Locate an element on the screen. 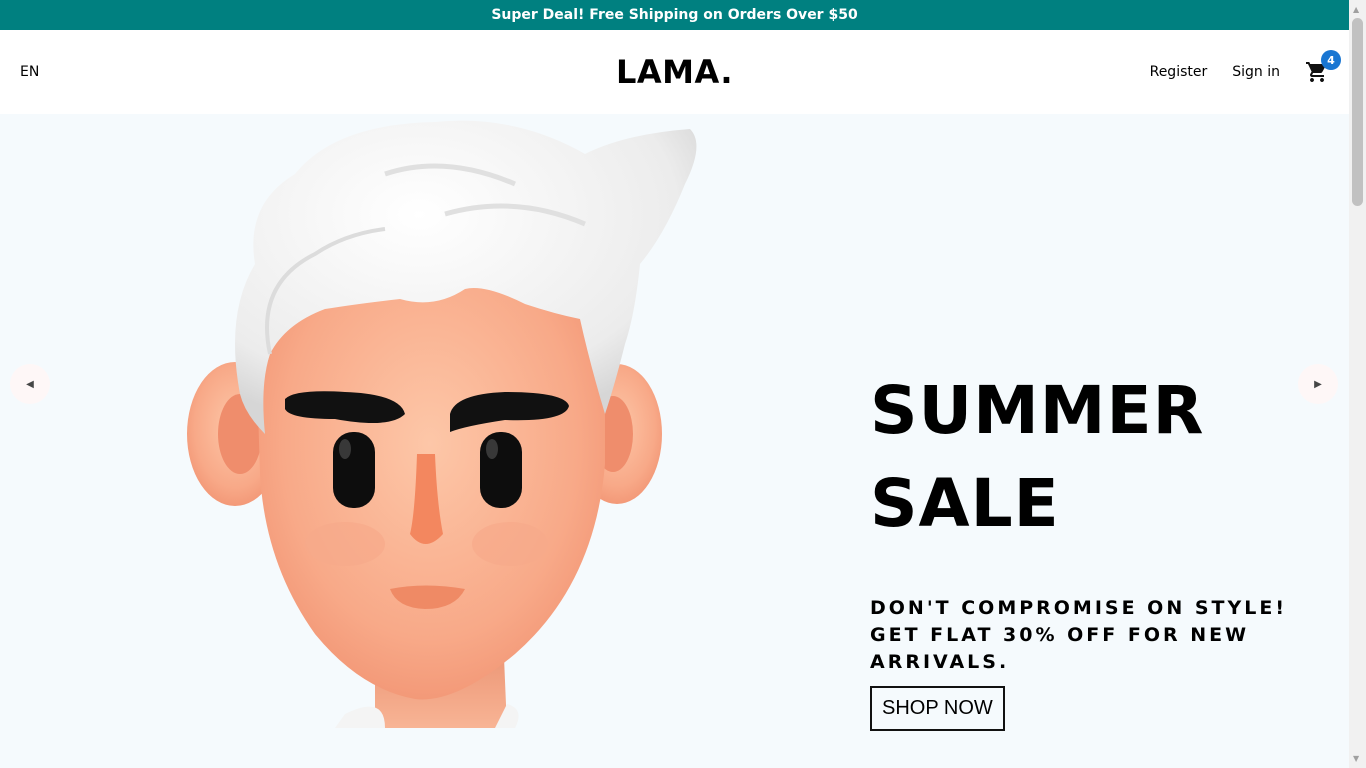 The height and width of the screenshot is (768, 1366). scroll-up-icon: ▲ is located at coordinates (1356, 9).